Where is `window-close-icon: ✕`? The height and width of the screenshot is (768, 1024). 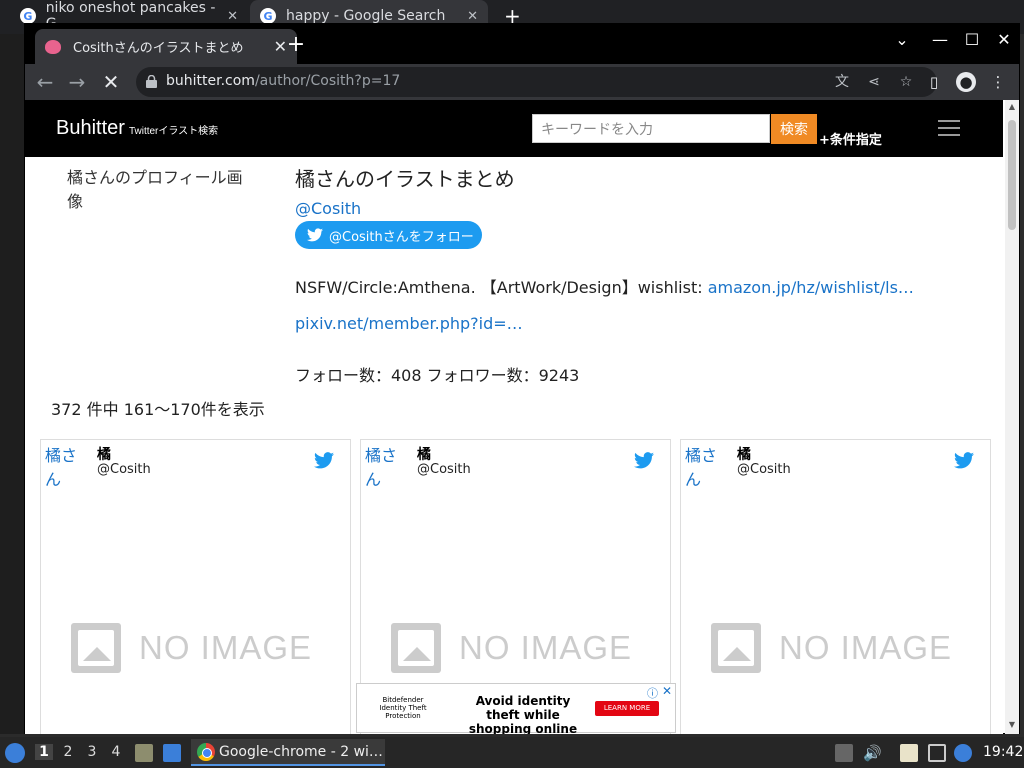
window-close-icon: ✕ is located at coordinates (1004, 39).